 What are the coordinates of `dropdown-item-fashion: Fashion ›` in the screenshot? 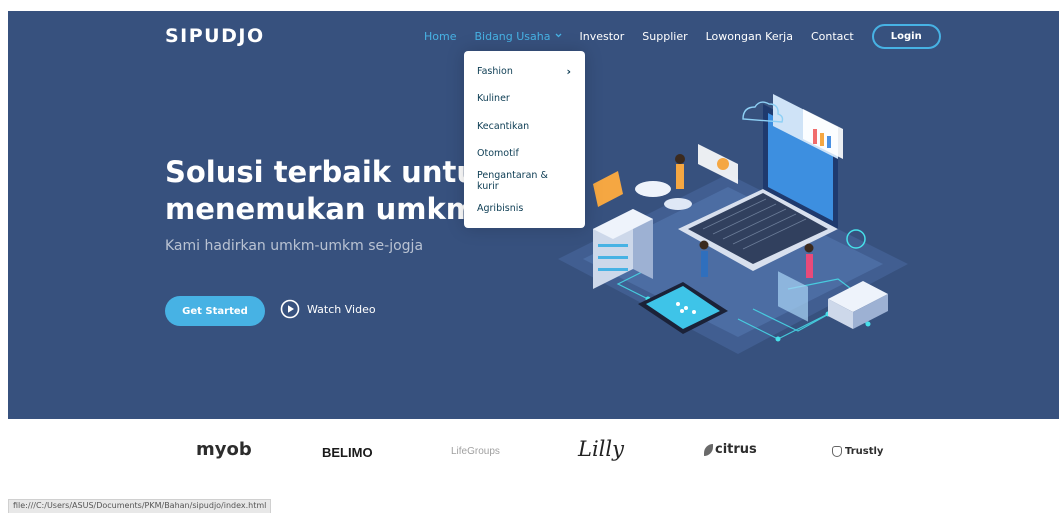 It's located at (524, 71).